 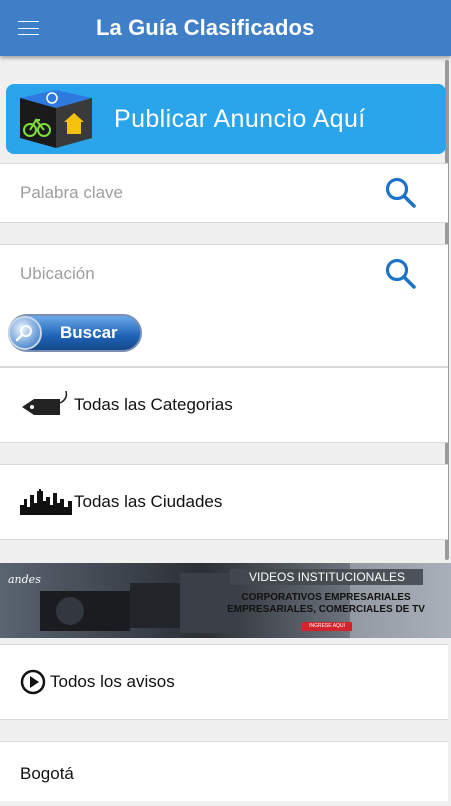 I want to click on location-search-icon, so click(x=401, y=274).